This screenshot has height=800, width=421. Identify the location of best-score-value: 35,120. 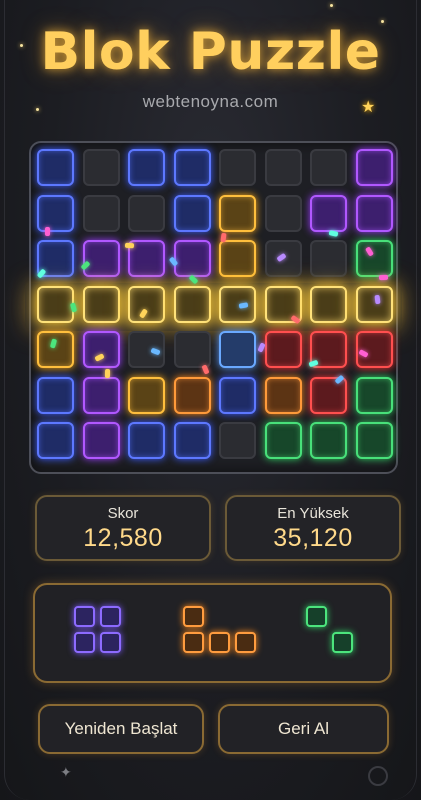
(313, 538).